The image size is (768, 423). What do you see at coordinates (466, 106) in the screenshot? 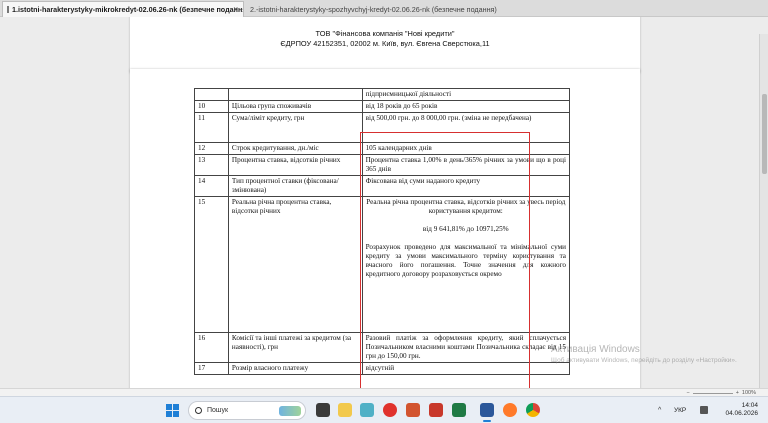
I see `cell-value: від 18 років до 65 років` at bounding box center [466, 106].